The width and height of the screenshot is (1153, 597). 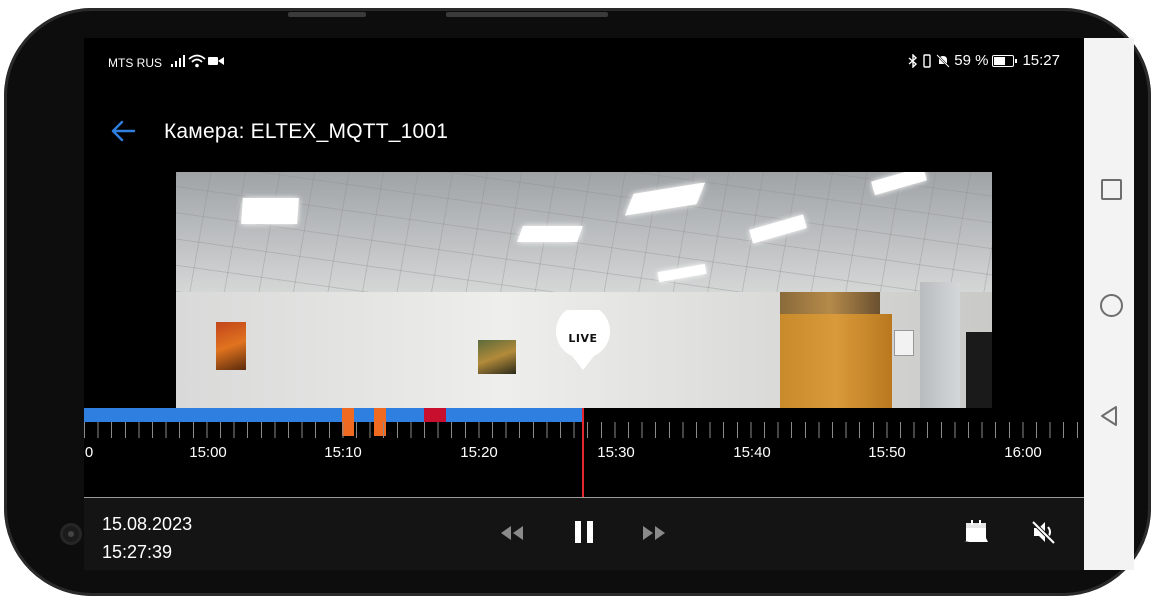 I want to click on live-label: LIVE, so click(x=583, y=338).